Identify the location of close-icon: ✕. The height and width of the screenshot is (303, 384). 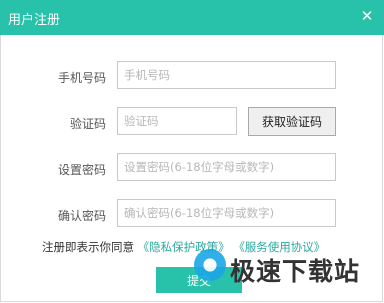
(367, 16).